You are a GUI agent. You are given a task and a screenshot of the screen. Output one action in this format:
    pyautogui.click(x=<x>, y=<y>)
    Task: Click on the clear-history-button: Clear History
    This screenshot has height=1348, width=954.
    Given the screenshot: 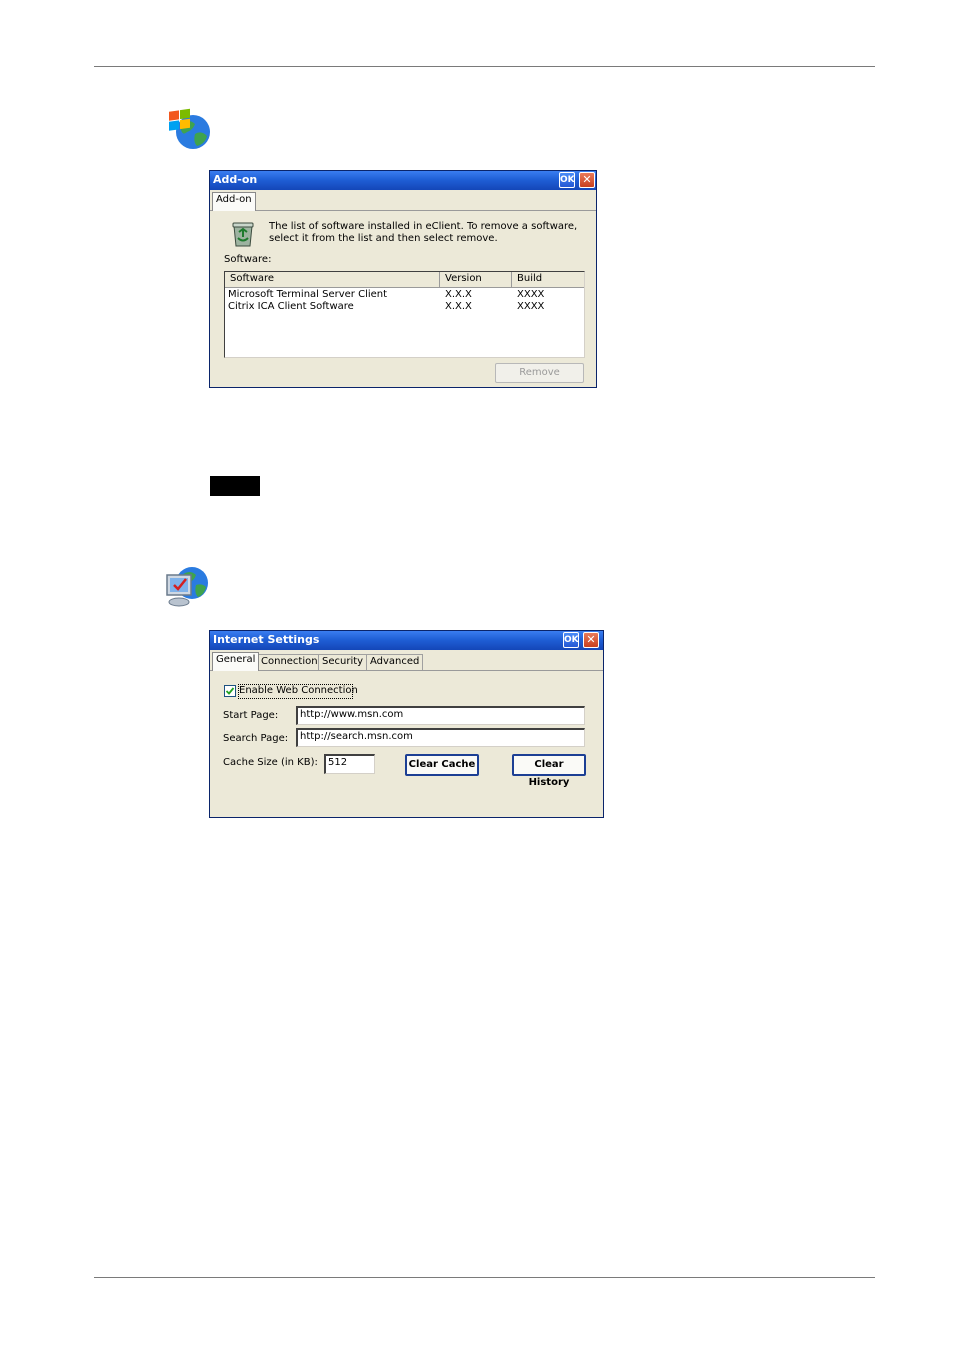 What is the action you would take?
    pyautogui.click(x=549, y=771)
    